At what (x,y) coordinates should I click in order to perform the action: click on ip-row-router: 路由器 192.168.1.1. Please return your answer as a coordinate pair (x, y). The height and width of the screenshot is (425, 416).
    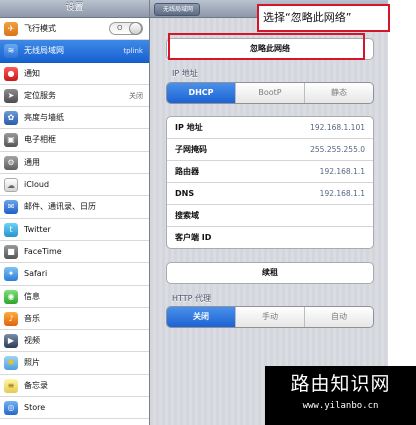
    Looking at the image, I should click on (270, 171).